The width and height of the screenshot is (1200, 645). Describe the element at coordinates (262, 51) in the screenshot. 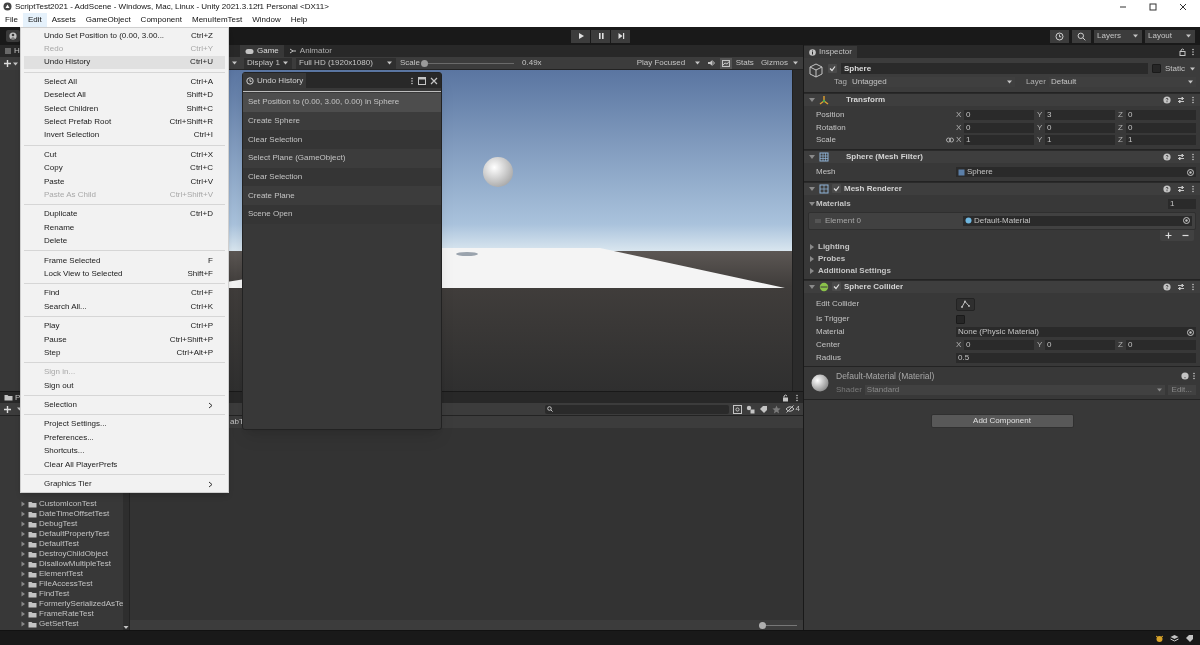

I see `game-tab: Game` at that location.